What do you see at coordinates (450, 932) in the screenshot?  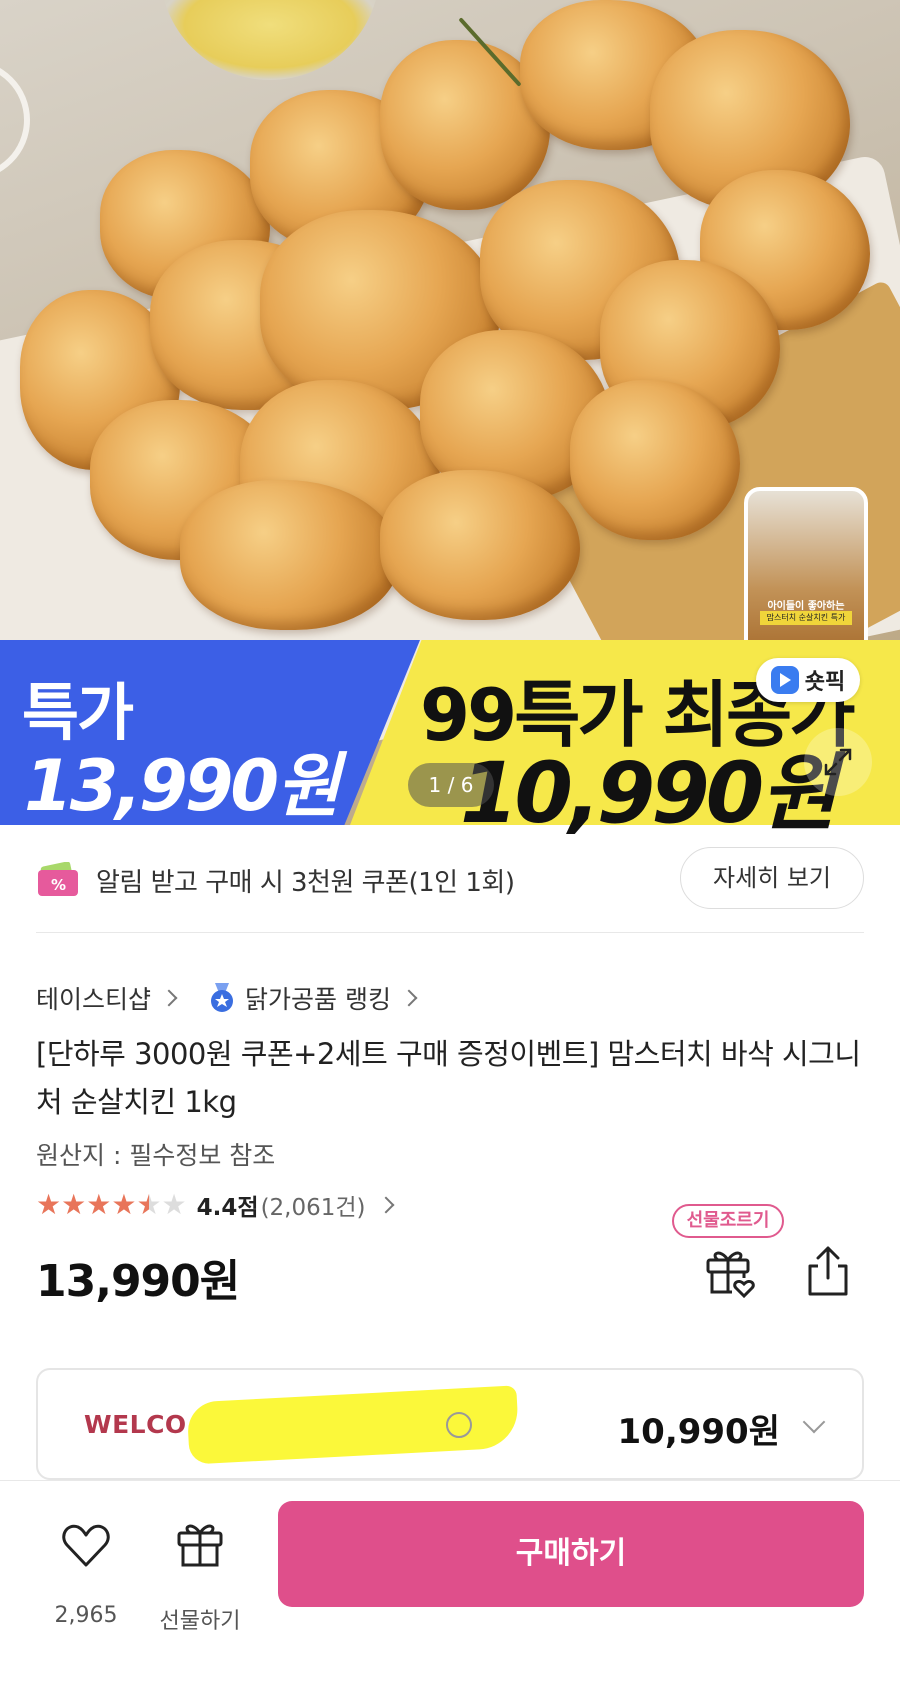 I see `section-divider` at bounding box center [450, 932].